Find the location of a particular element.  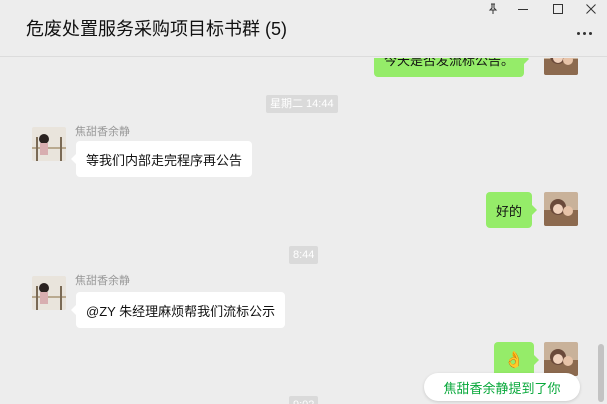

message-bubble-self: 好的 is located at coordinates (512, 210).